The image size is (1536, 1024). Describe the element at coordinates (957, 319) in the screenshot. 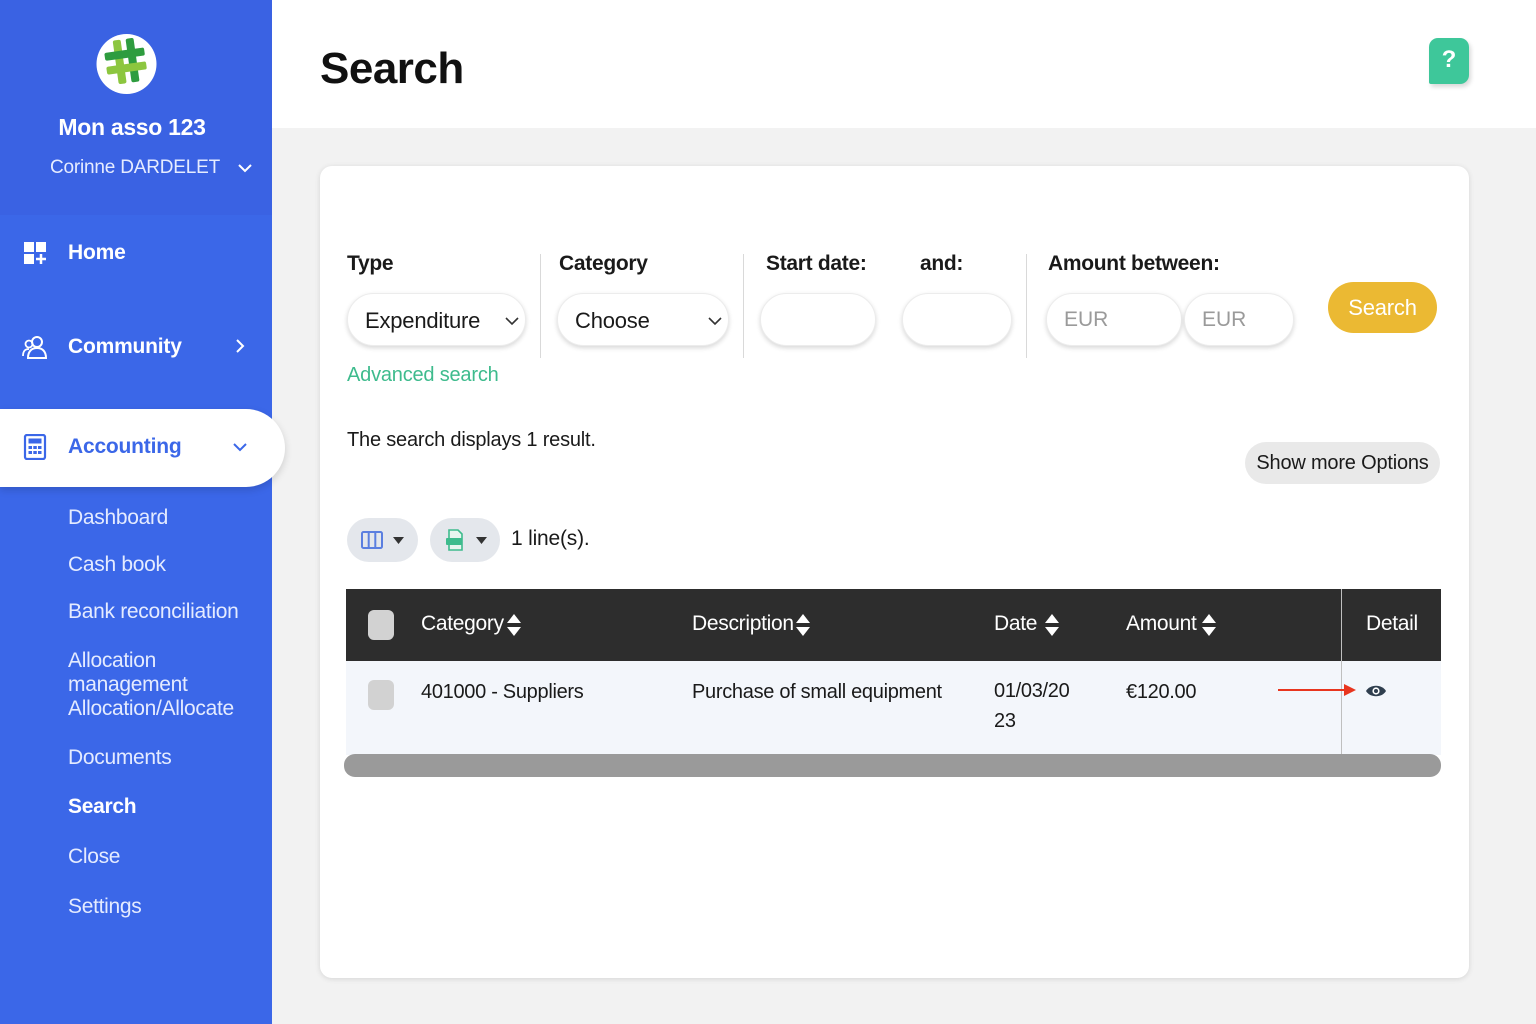

I see `end-date-input` at that location.